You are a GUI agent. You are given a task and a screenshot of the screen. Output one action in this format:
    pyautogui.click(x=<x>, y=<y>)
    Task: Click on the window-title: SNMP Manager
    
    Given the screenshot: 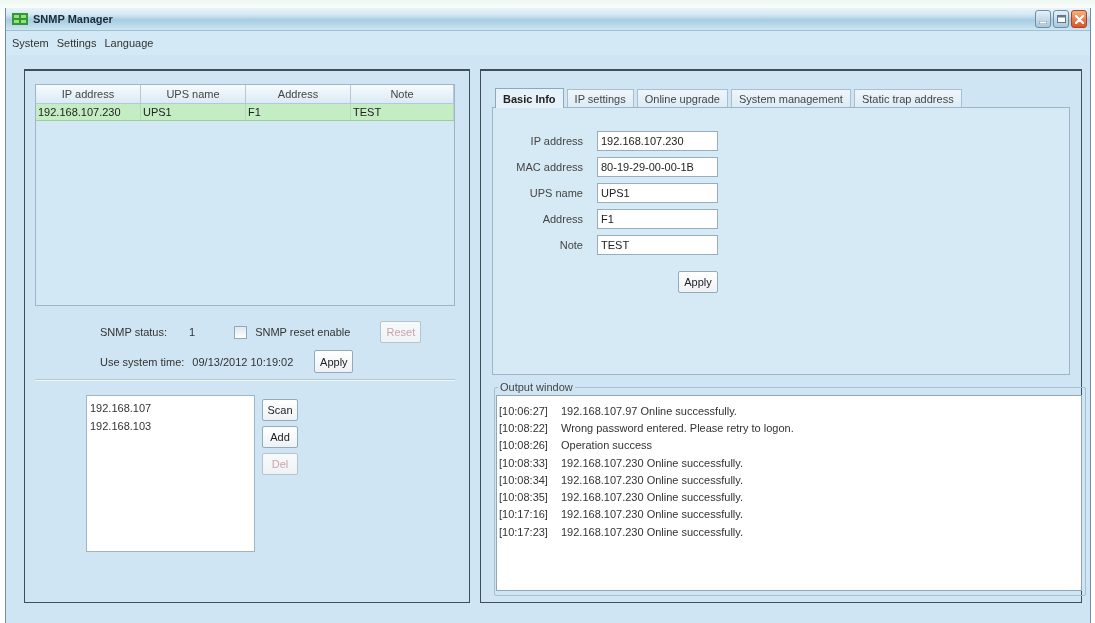 What is the action you would take?
    pyautogui.click(x=73, y=19)
    